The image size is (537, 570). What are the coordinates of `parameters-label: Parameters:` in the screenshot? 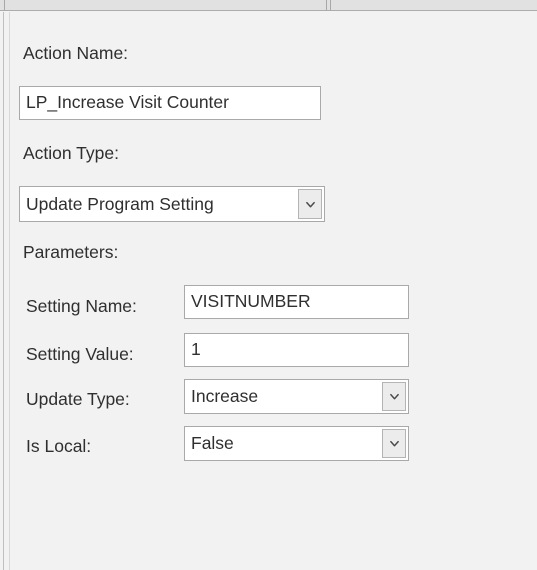 It's located at (71, 252).